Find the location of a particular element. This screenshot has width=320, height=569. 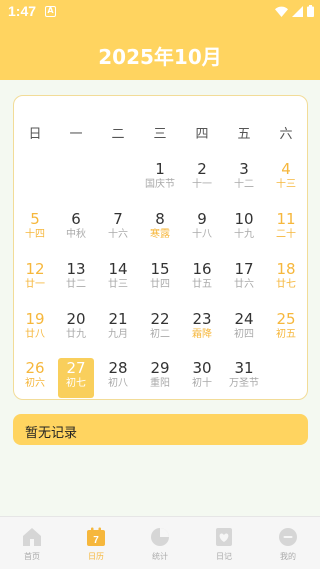

day-cell: 16 廿五 is located at coordinates (202, 279).